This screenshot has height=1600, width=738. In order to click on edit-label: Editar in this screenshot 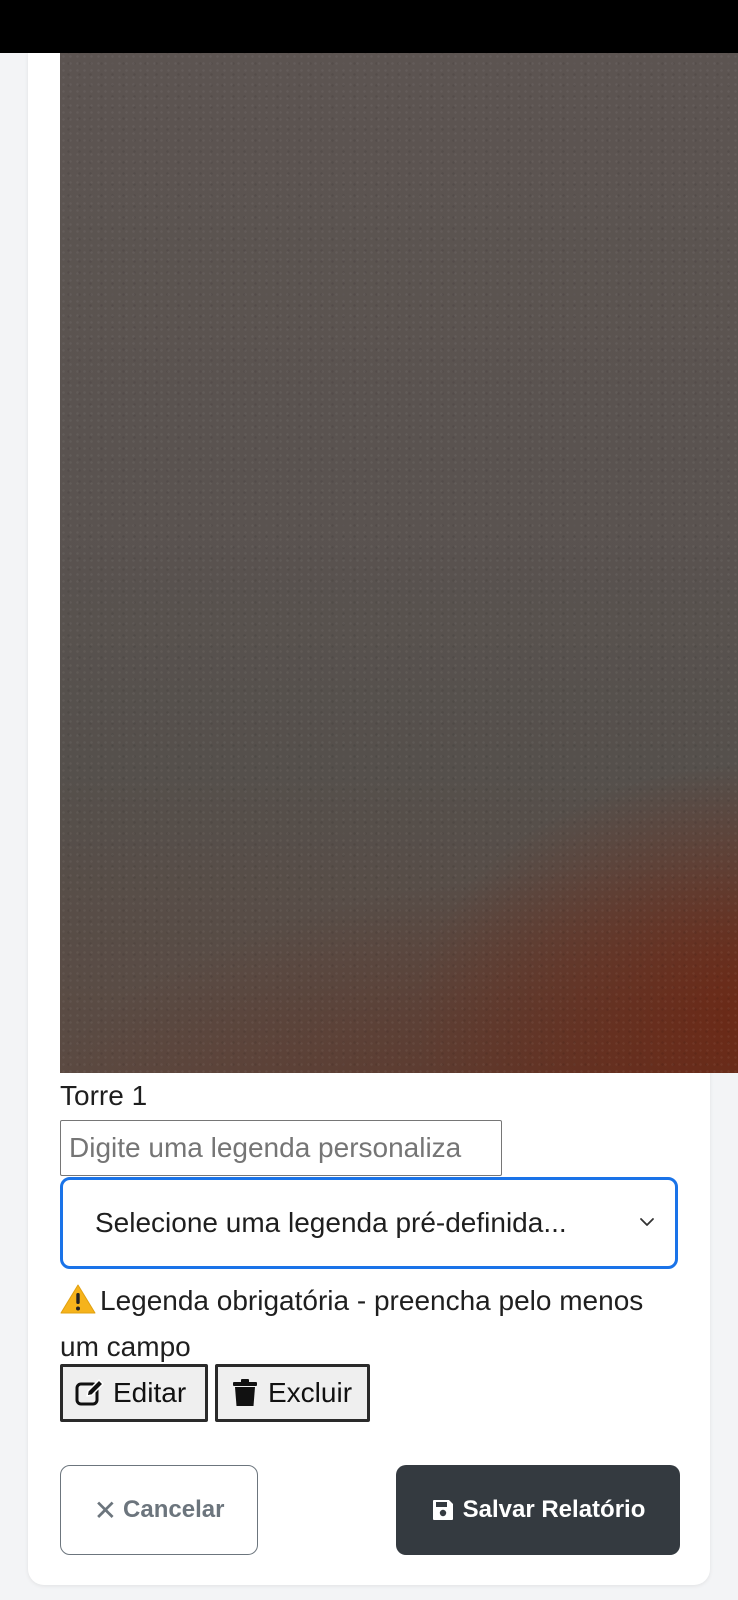, I will do `click(150, 1392)`.